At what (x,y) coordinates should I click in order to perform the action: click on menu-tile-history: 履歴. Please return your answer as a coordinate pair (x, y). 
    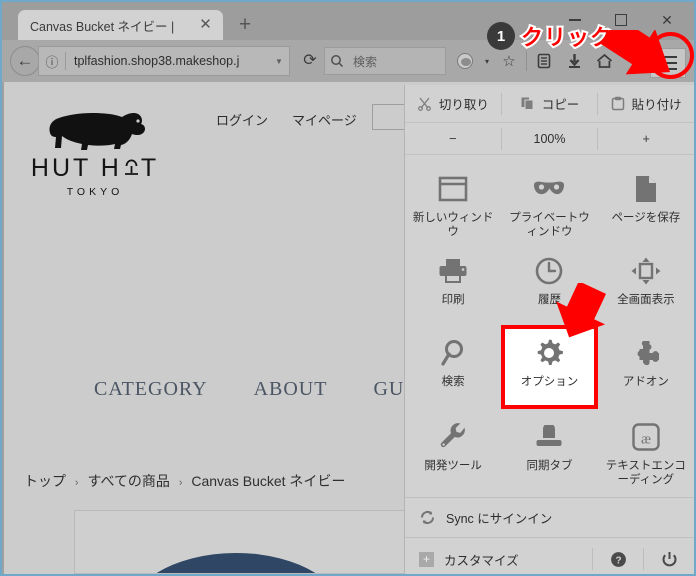
    Looking at the image, I should click on (549, 284).